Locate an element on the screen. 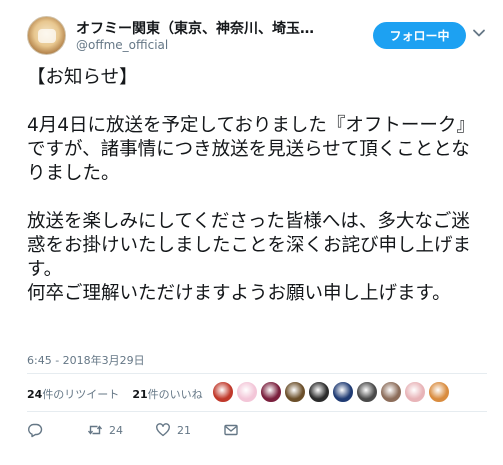  direct-message-icon is located at coordinates (231, 430).